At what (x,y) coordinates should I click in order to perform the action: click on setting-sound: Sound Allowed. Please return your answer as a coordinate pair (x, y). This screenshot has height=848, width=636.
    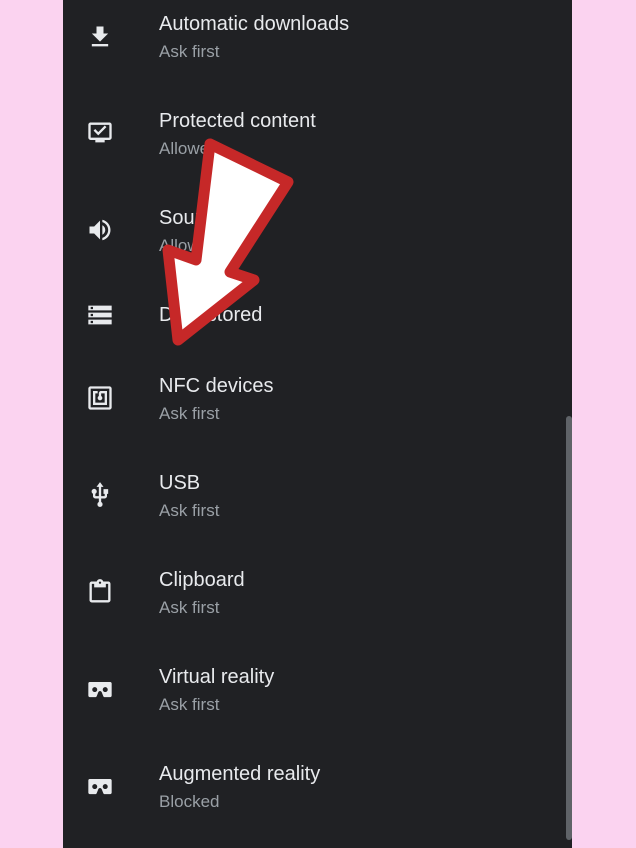
    Looking at the image, I should click on (313, 239).